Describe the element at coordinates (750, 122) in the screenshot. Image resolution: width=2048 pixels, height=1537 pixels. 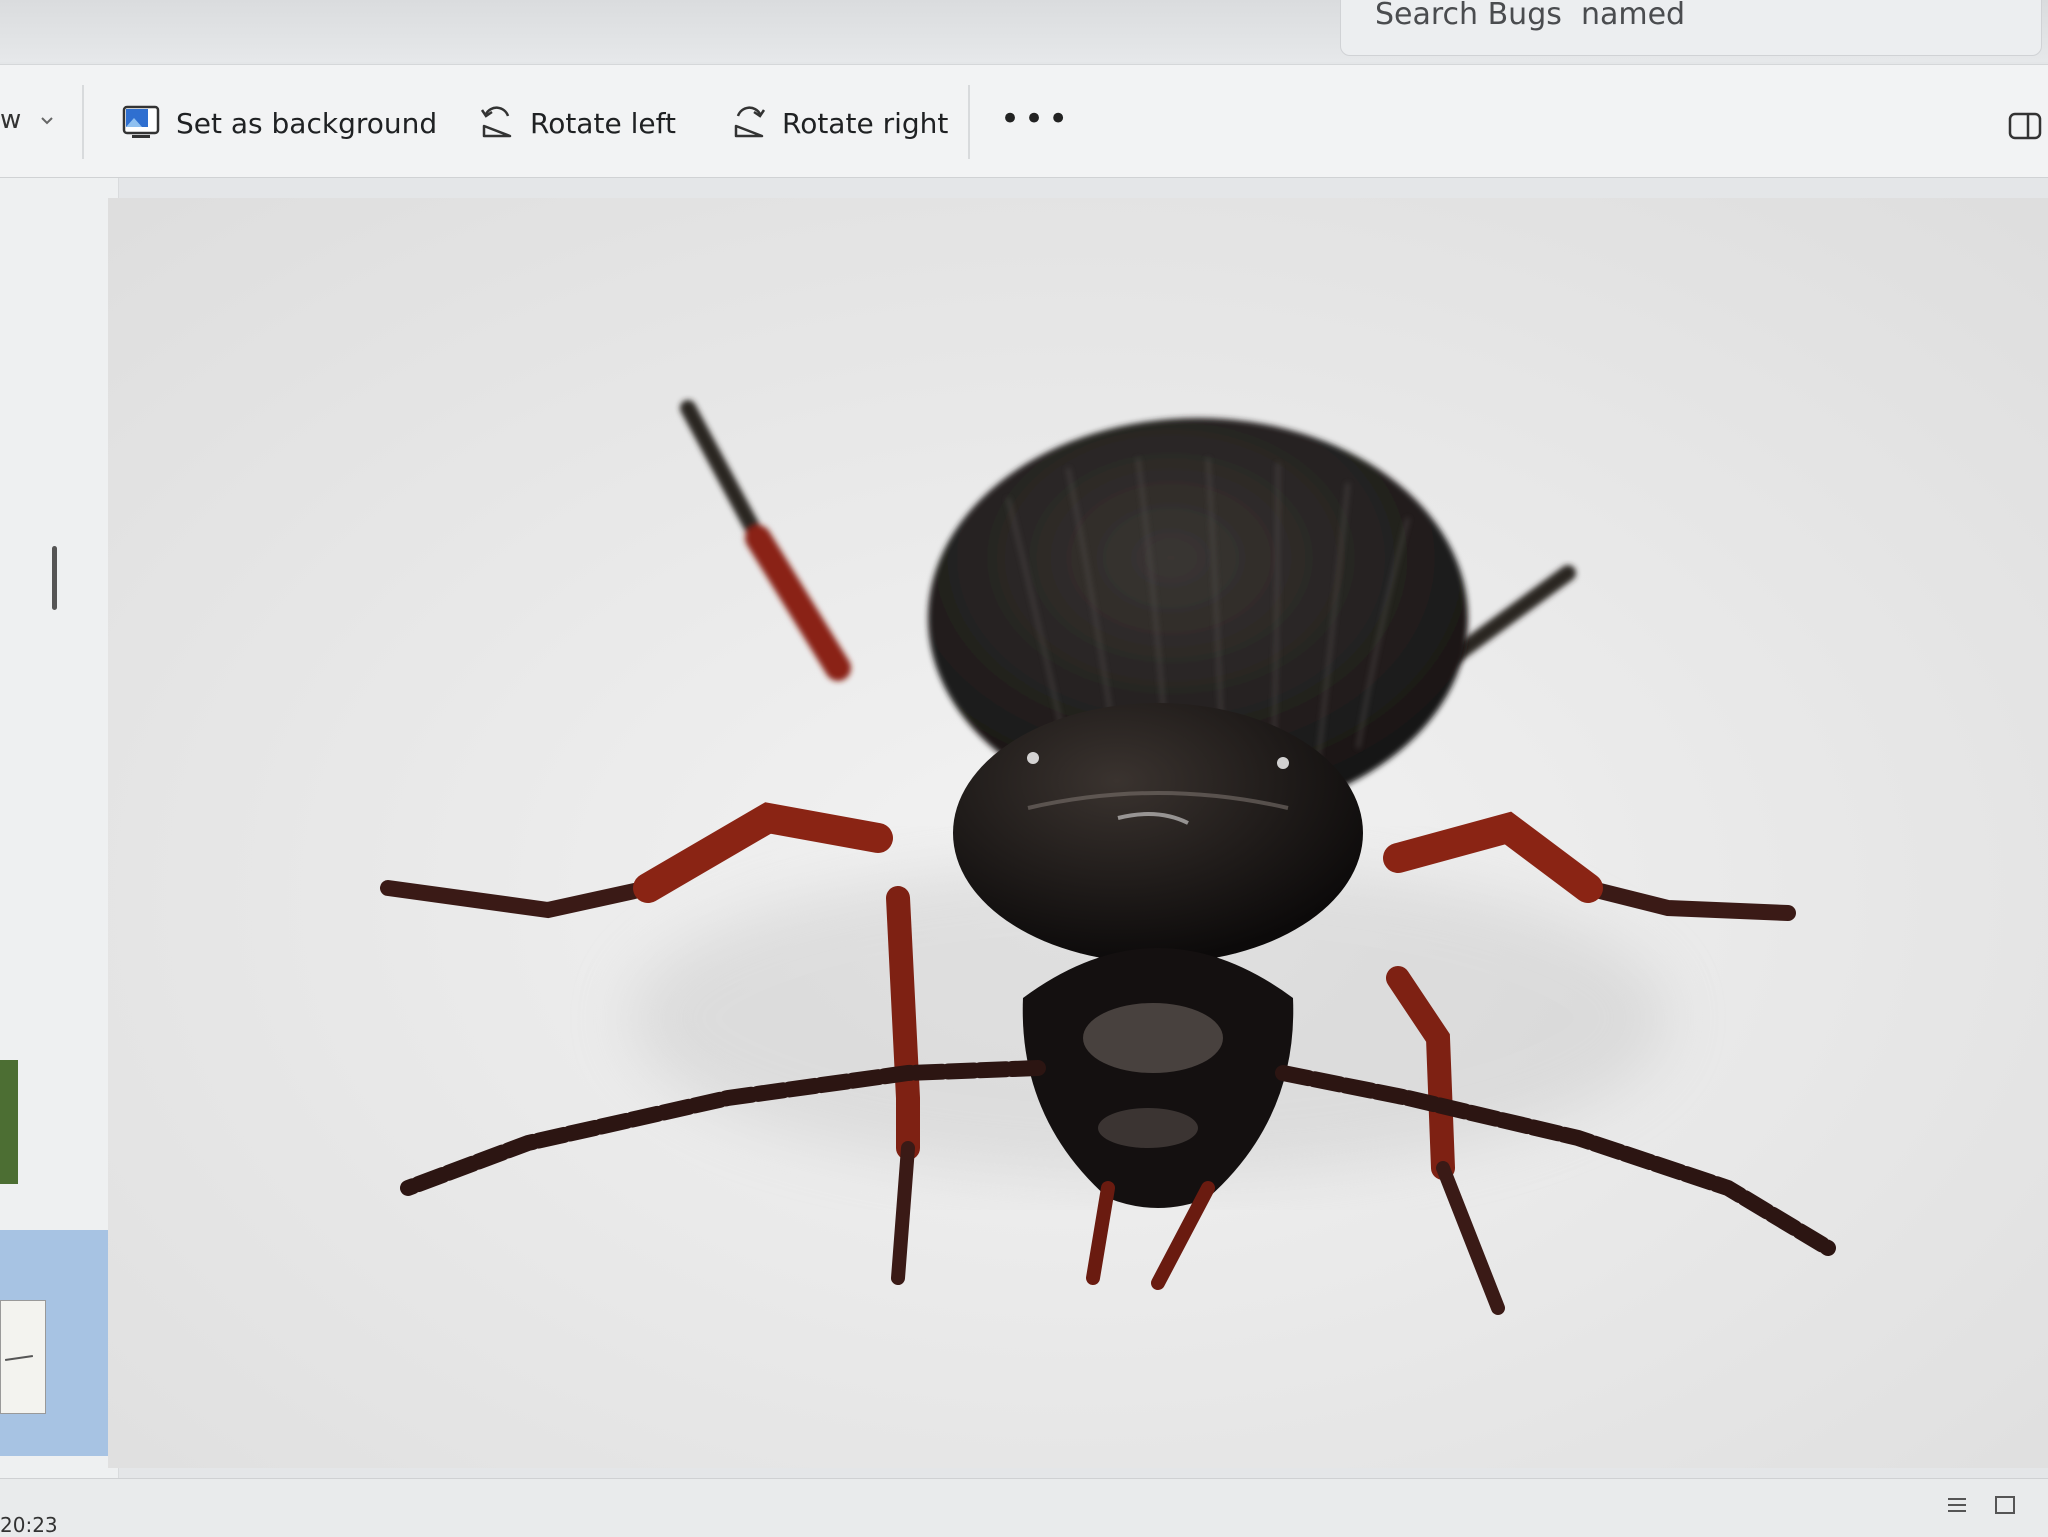
I see `rotate-right-icon` at that location.